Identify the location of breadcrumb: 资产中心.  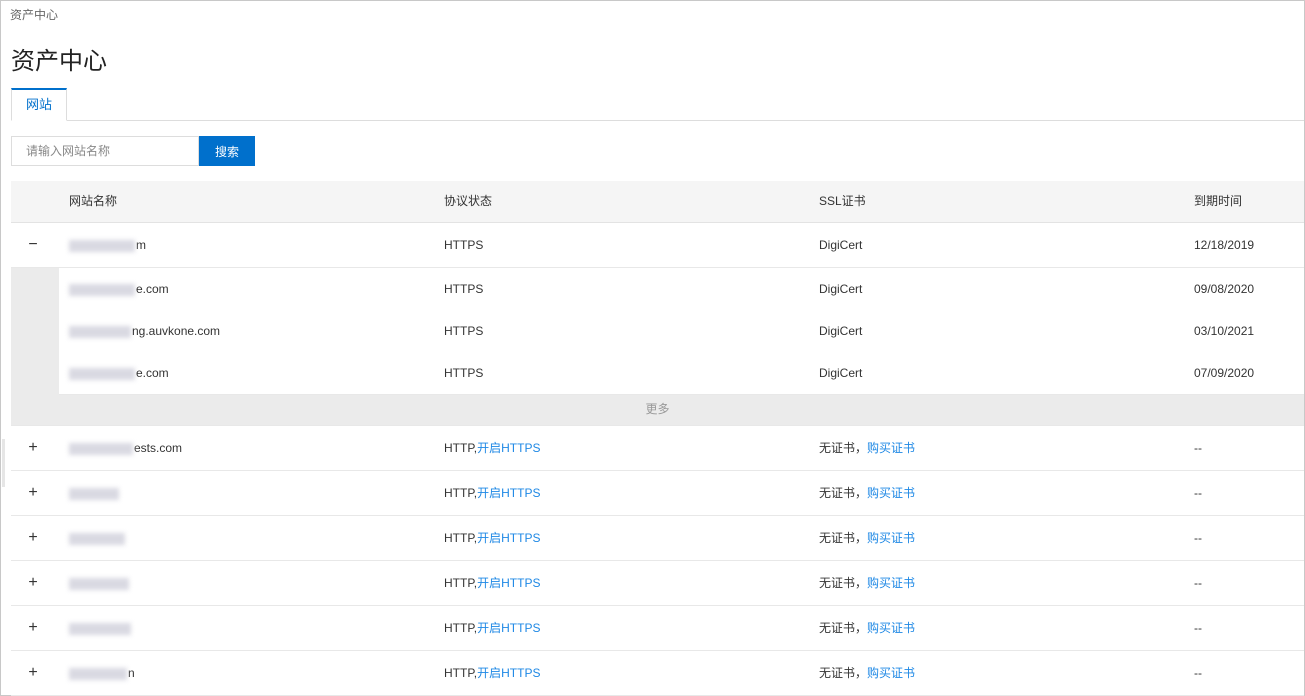
(34, 15).